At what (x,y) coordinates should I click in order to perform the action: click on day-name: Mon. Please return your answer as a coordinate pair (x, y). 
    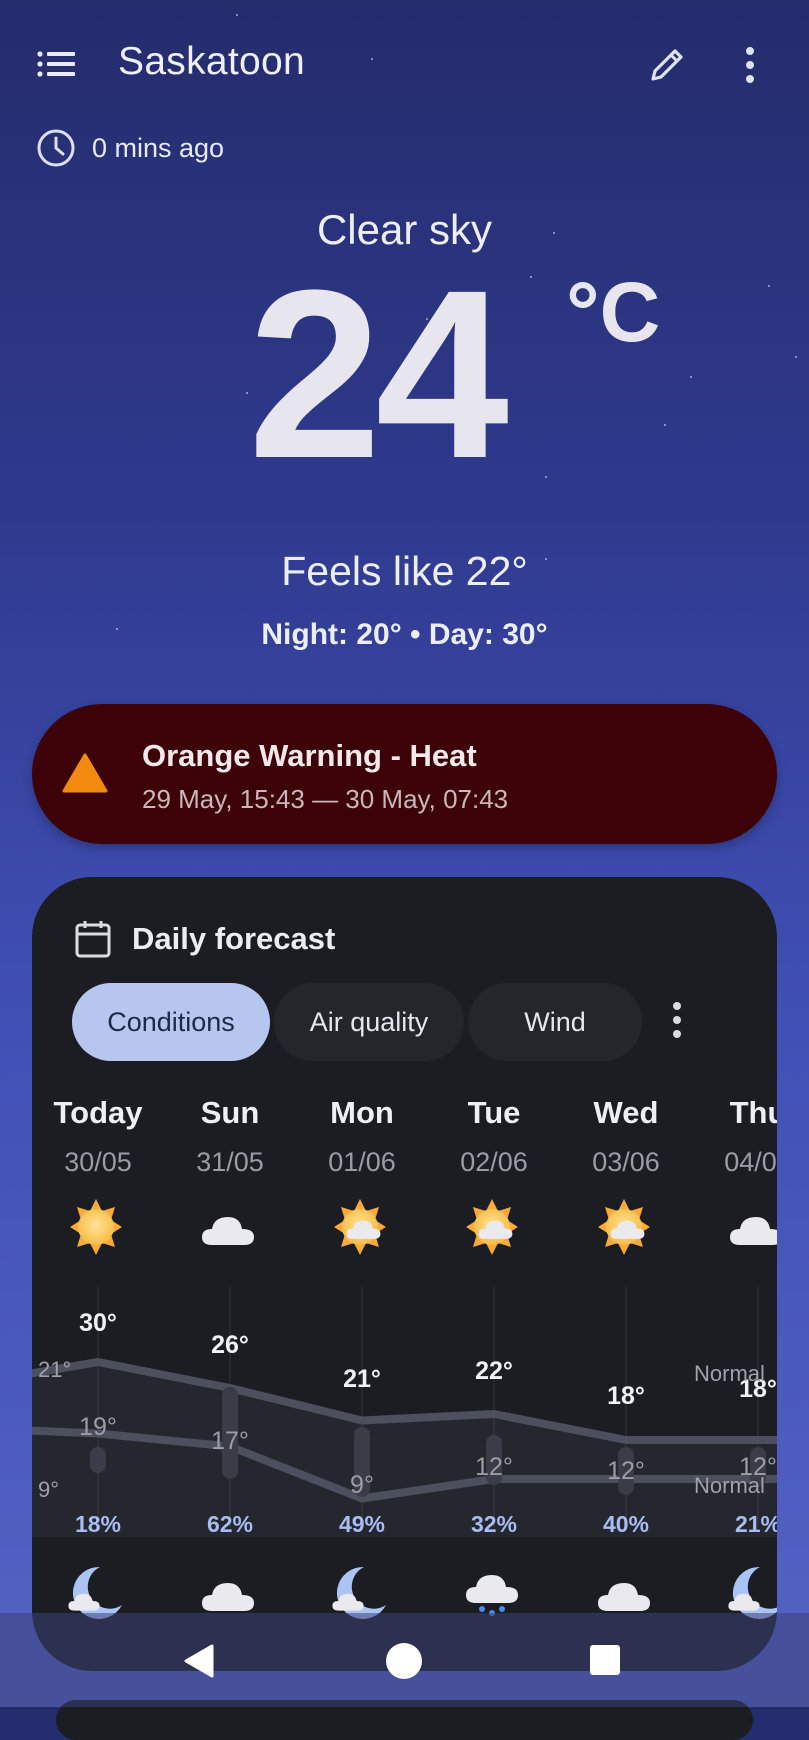
    Looking at the image, I should click on (362, 1112).